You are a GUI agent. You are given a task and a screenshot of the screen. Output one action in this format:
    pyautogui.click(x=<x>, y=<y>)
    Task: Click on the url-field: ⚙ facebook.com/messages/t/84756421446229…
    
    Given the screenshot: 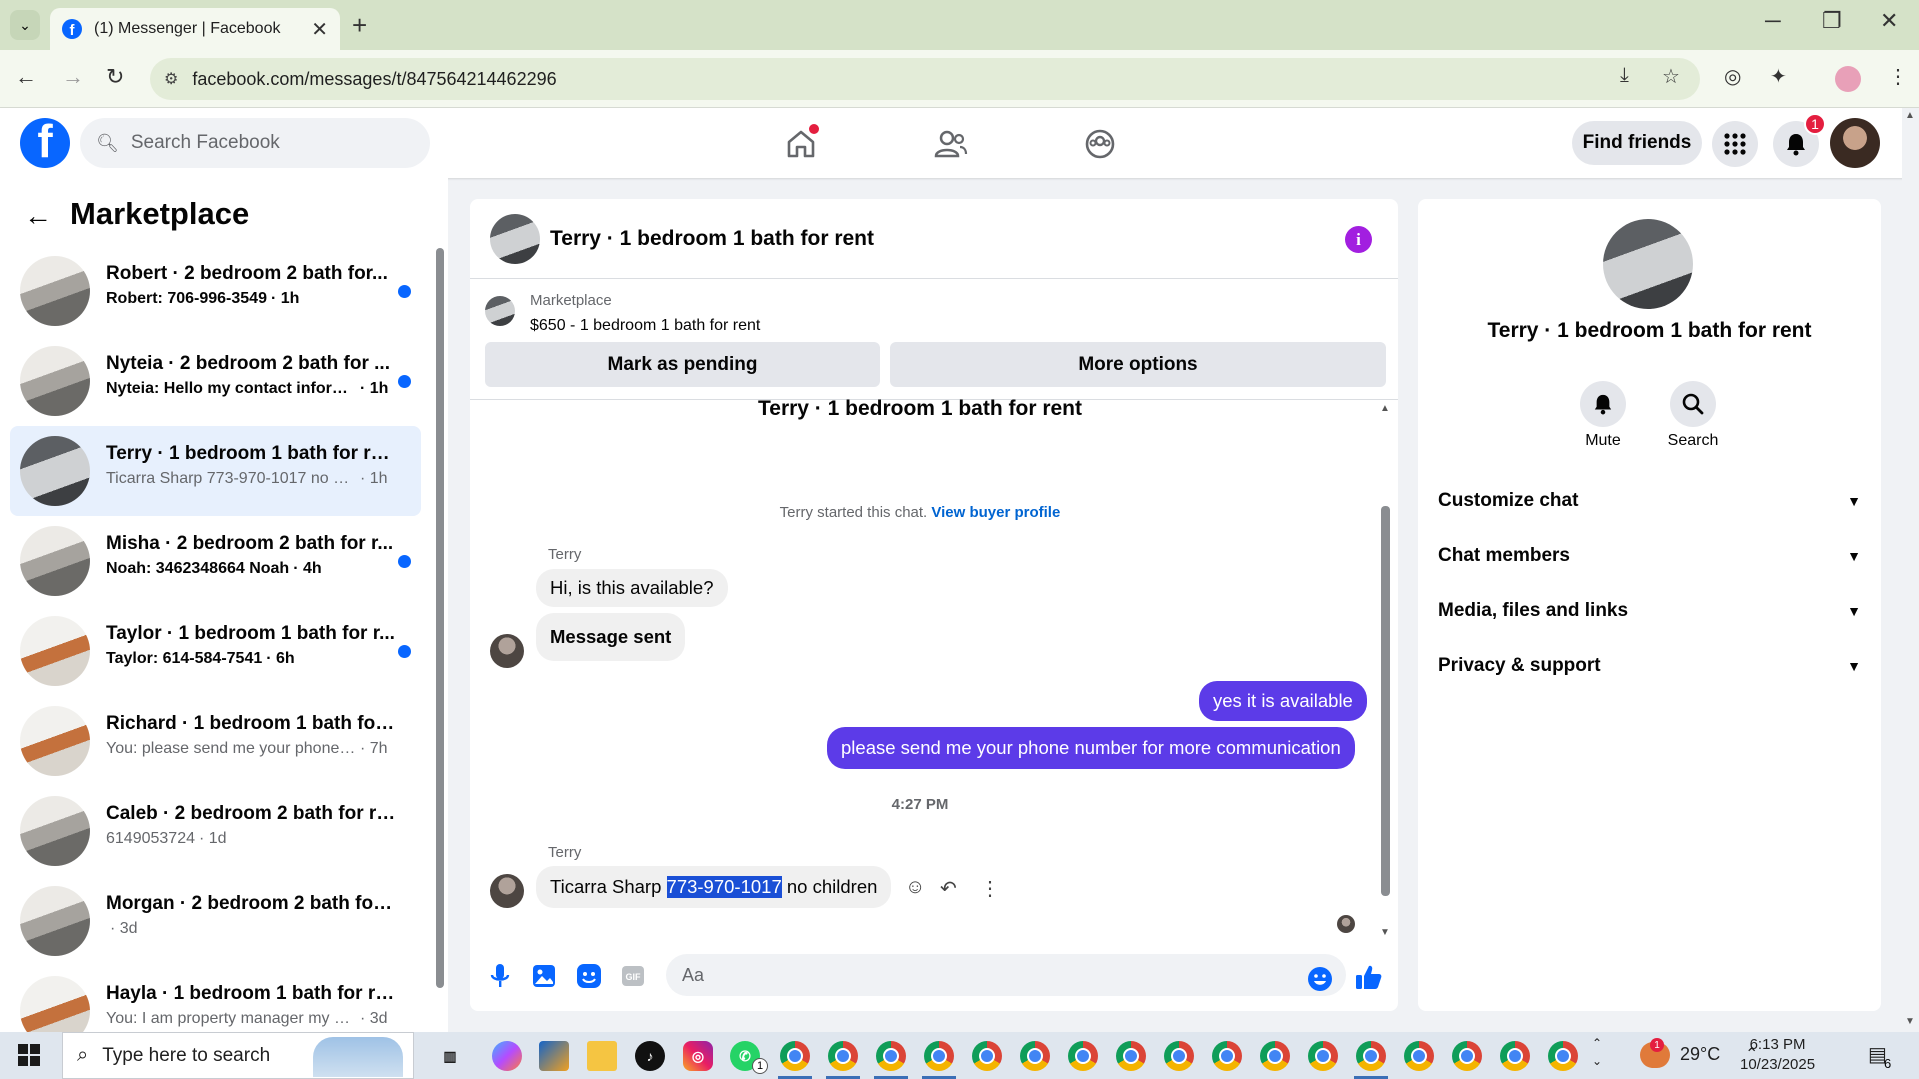 What is the action you would take?
    pyautogui.click(x=925, y=79)
    